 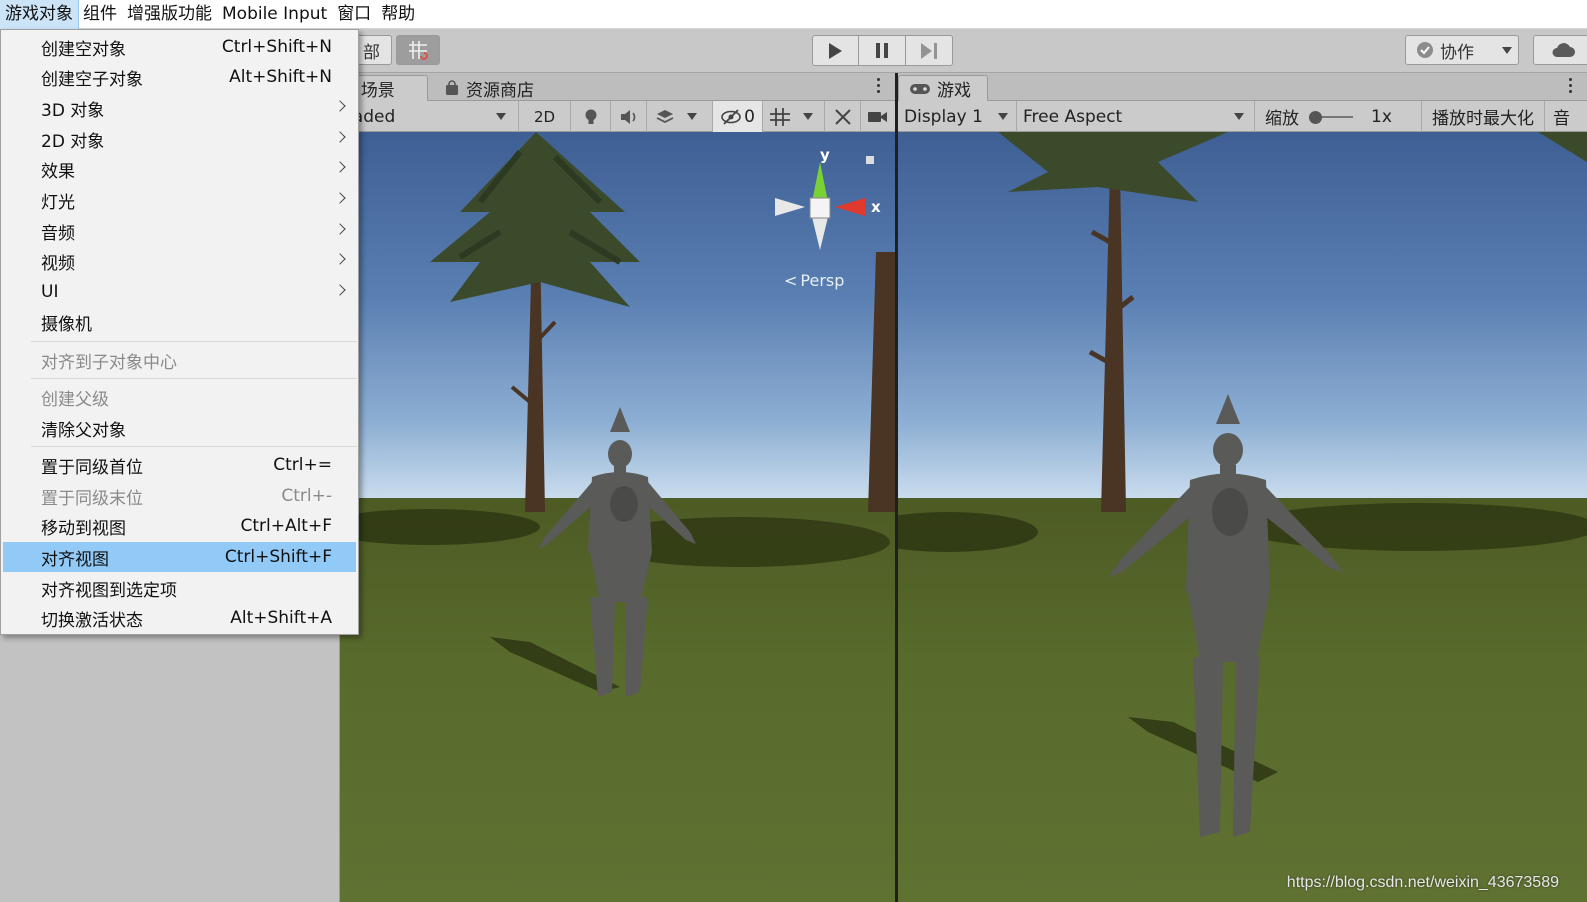 I want to click on menu-item-label: UI, so click(x=50, y=292).